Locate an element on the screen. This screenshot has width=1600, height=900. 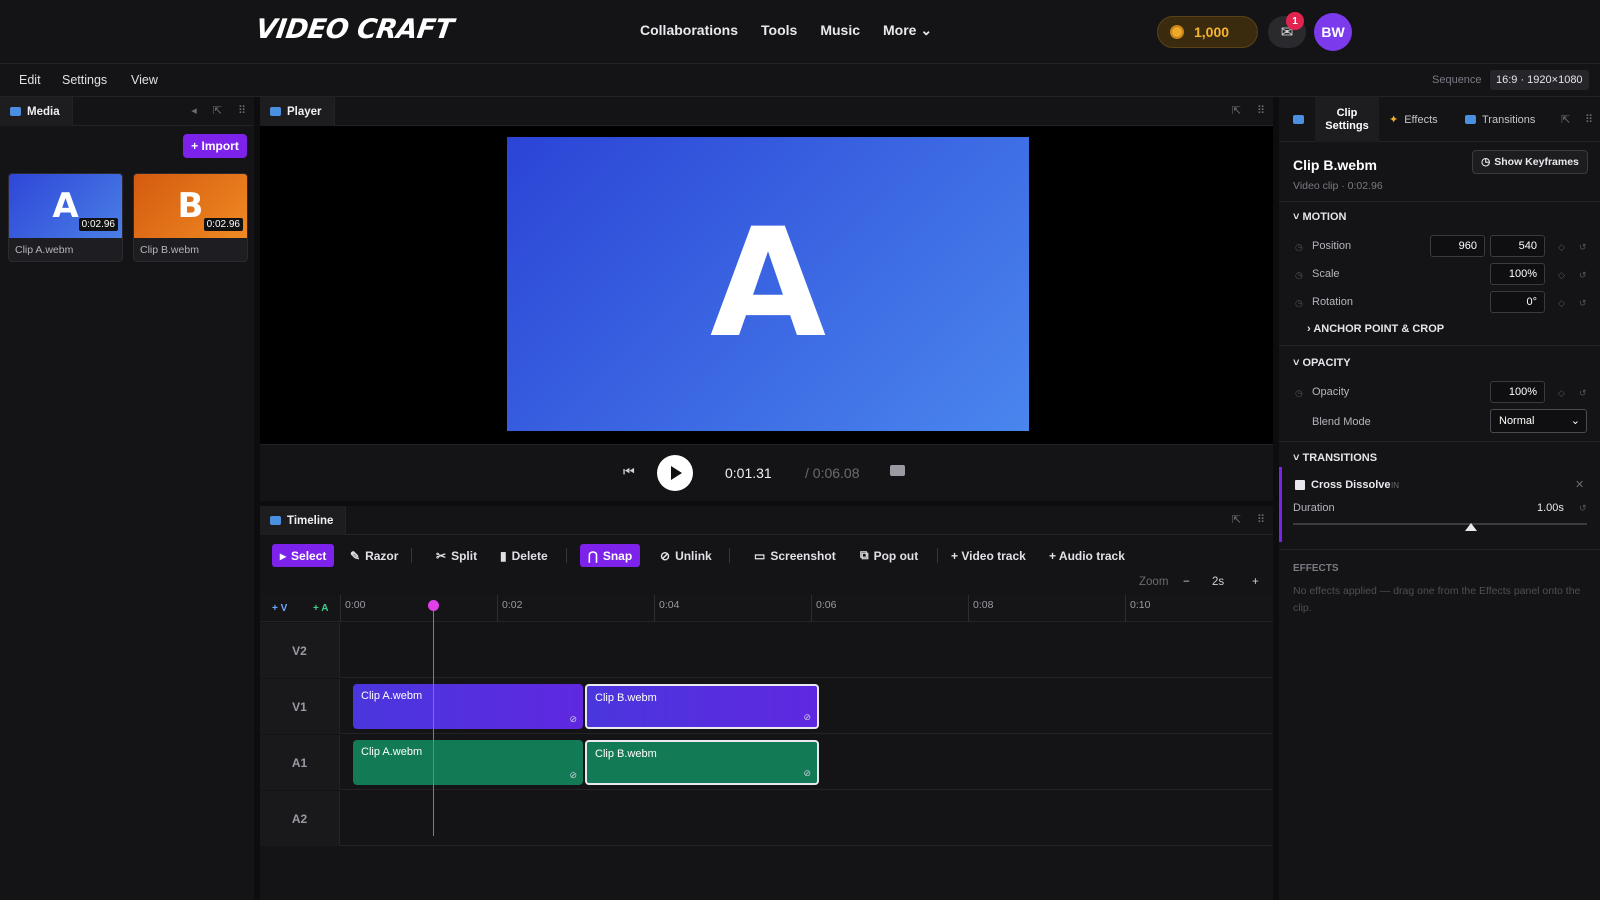
rotation-input: 0° is located at coordinates (1517, 302).